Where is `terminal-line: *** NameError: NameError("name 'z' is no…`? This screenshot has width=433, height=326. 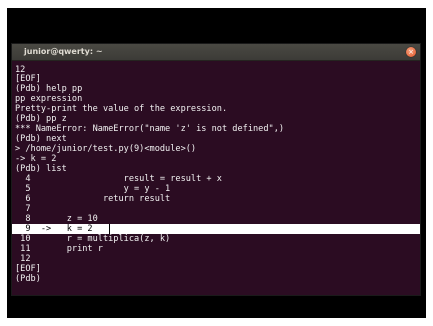 terminal-line: *** NameError: NameError("name 'z' is no… is located at coordinates (150, 129).